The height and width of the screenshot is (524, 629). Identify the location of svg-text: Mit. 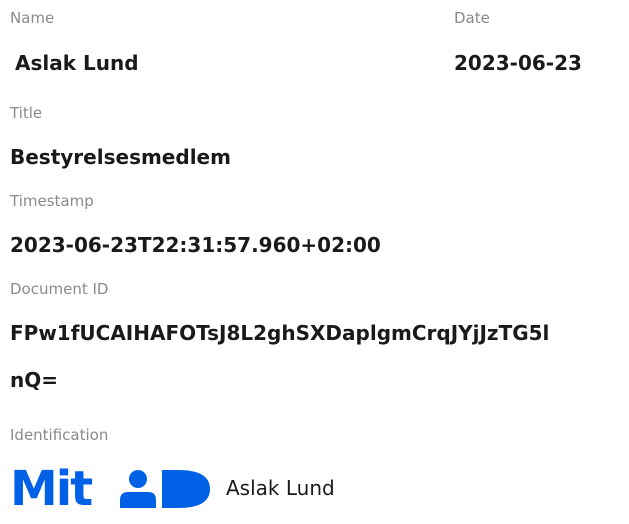
(51, 488).